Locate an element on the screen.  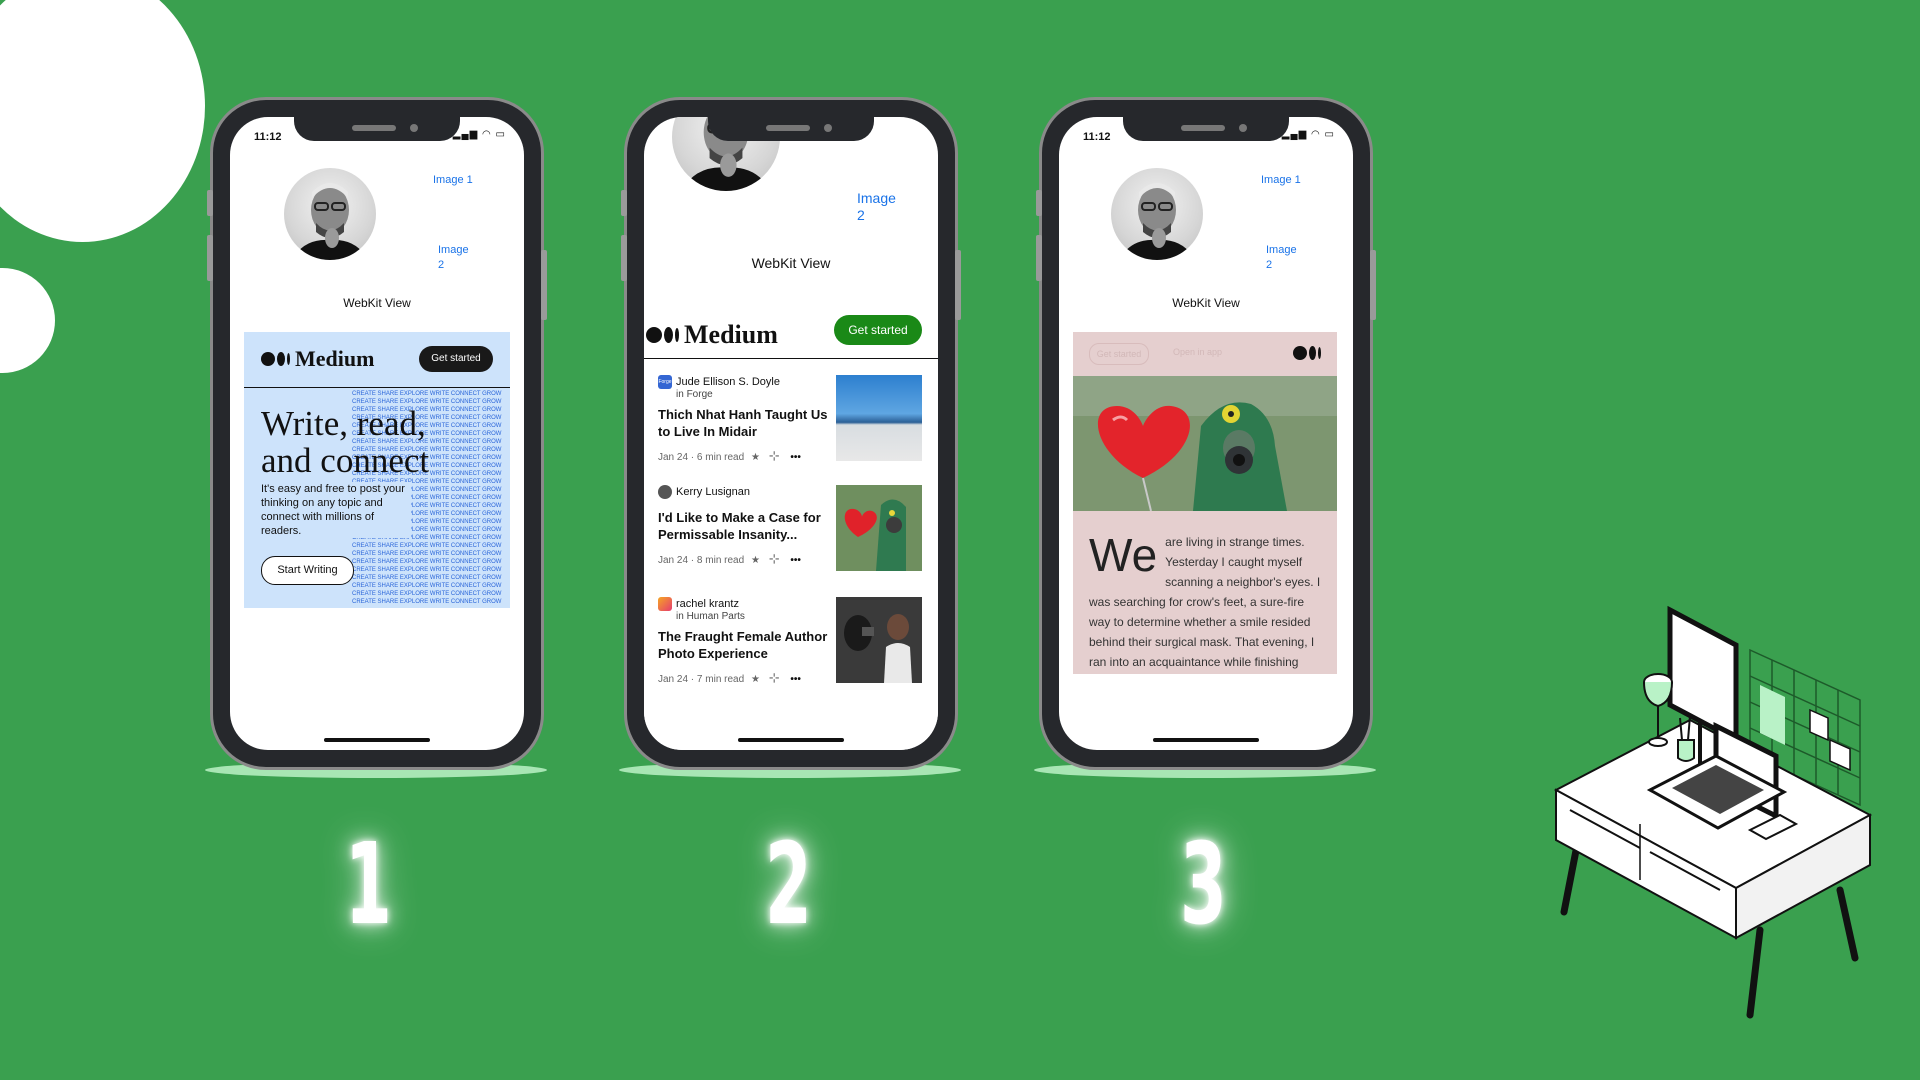
article-thumbnail-photographer is located at coordinates (879, 640).